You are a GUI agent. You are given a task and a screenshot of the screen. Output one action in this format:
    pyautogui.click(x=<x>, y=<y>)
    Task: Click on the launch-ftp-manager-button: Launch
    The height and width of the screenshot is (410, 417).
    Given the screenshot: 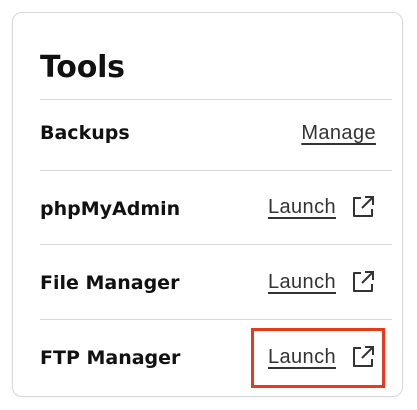 What is the action you would take?
    pyautogui.click(x=322, y=357)
    